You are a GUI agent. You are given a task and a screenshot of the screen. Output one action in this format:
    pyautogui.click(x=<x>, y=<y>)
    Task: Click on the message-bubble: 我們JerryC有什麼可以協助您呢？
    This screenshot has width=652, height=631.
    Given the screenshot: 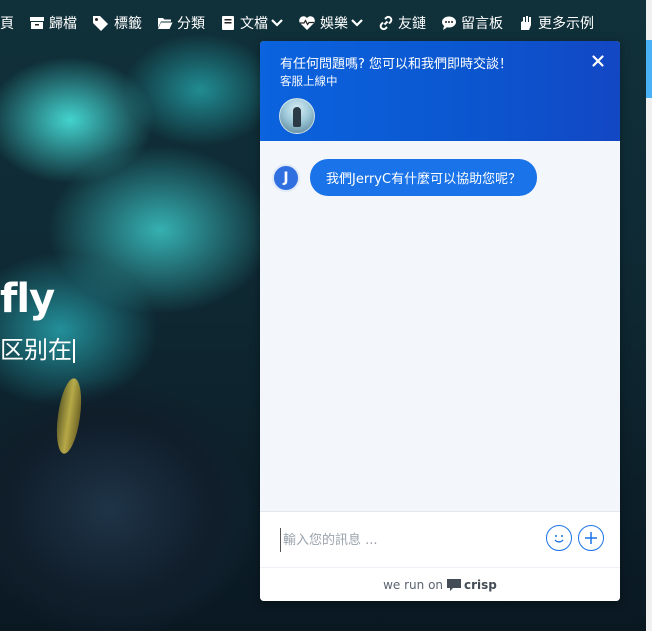 What is the action you would take?
    pyautogui.click(x=424, y=177)
    